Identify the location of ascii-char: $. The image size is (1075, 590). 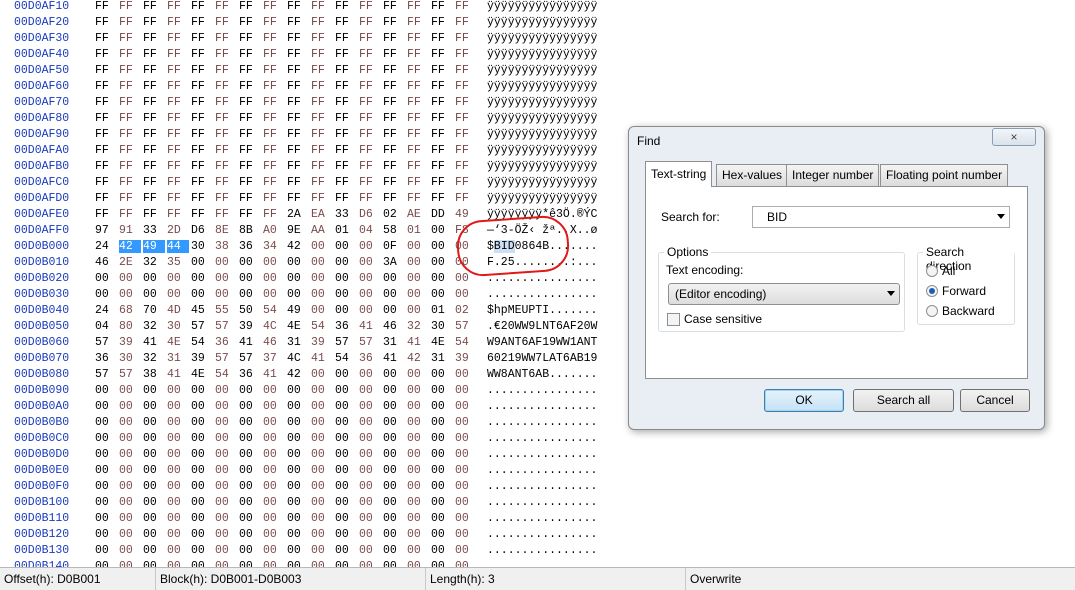
(490, 246).